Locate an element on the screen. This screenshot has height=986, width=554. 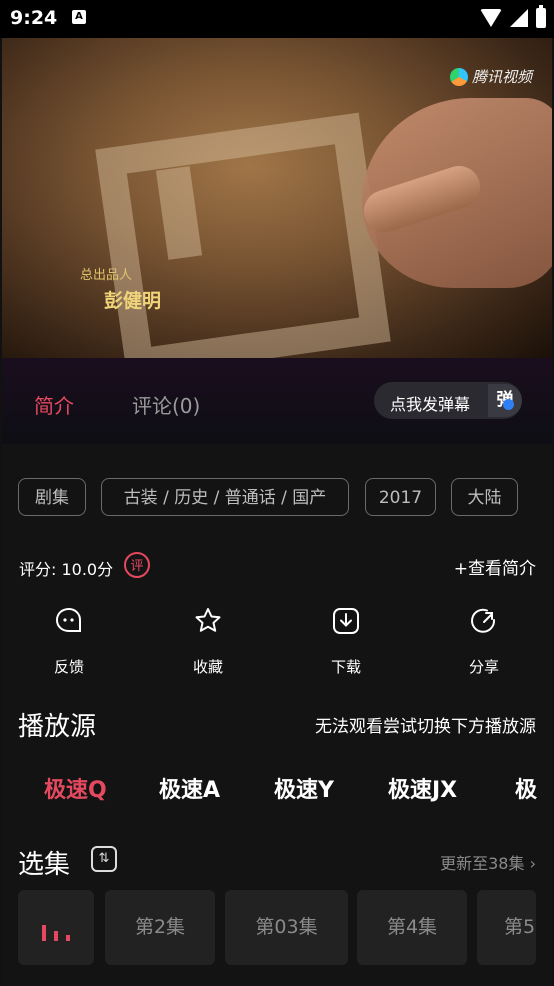
watermark-text: 腾讯视频 is located at coordinates (501, 77).